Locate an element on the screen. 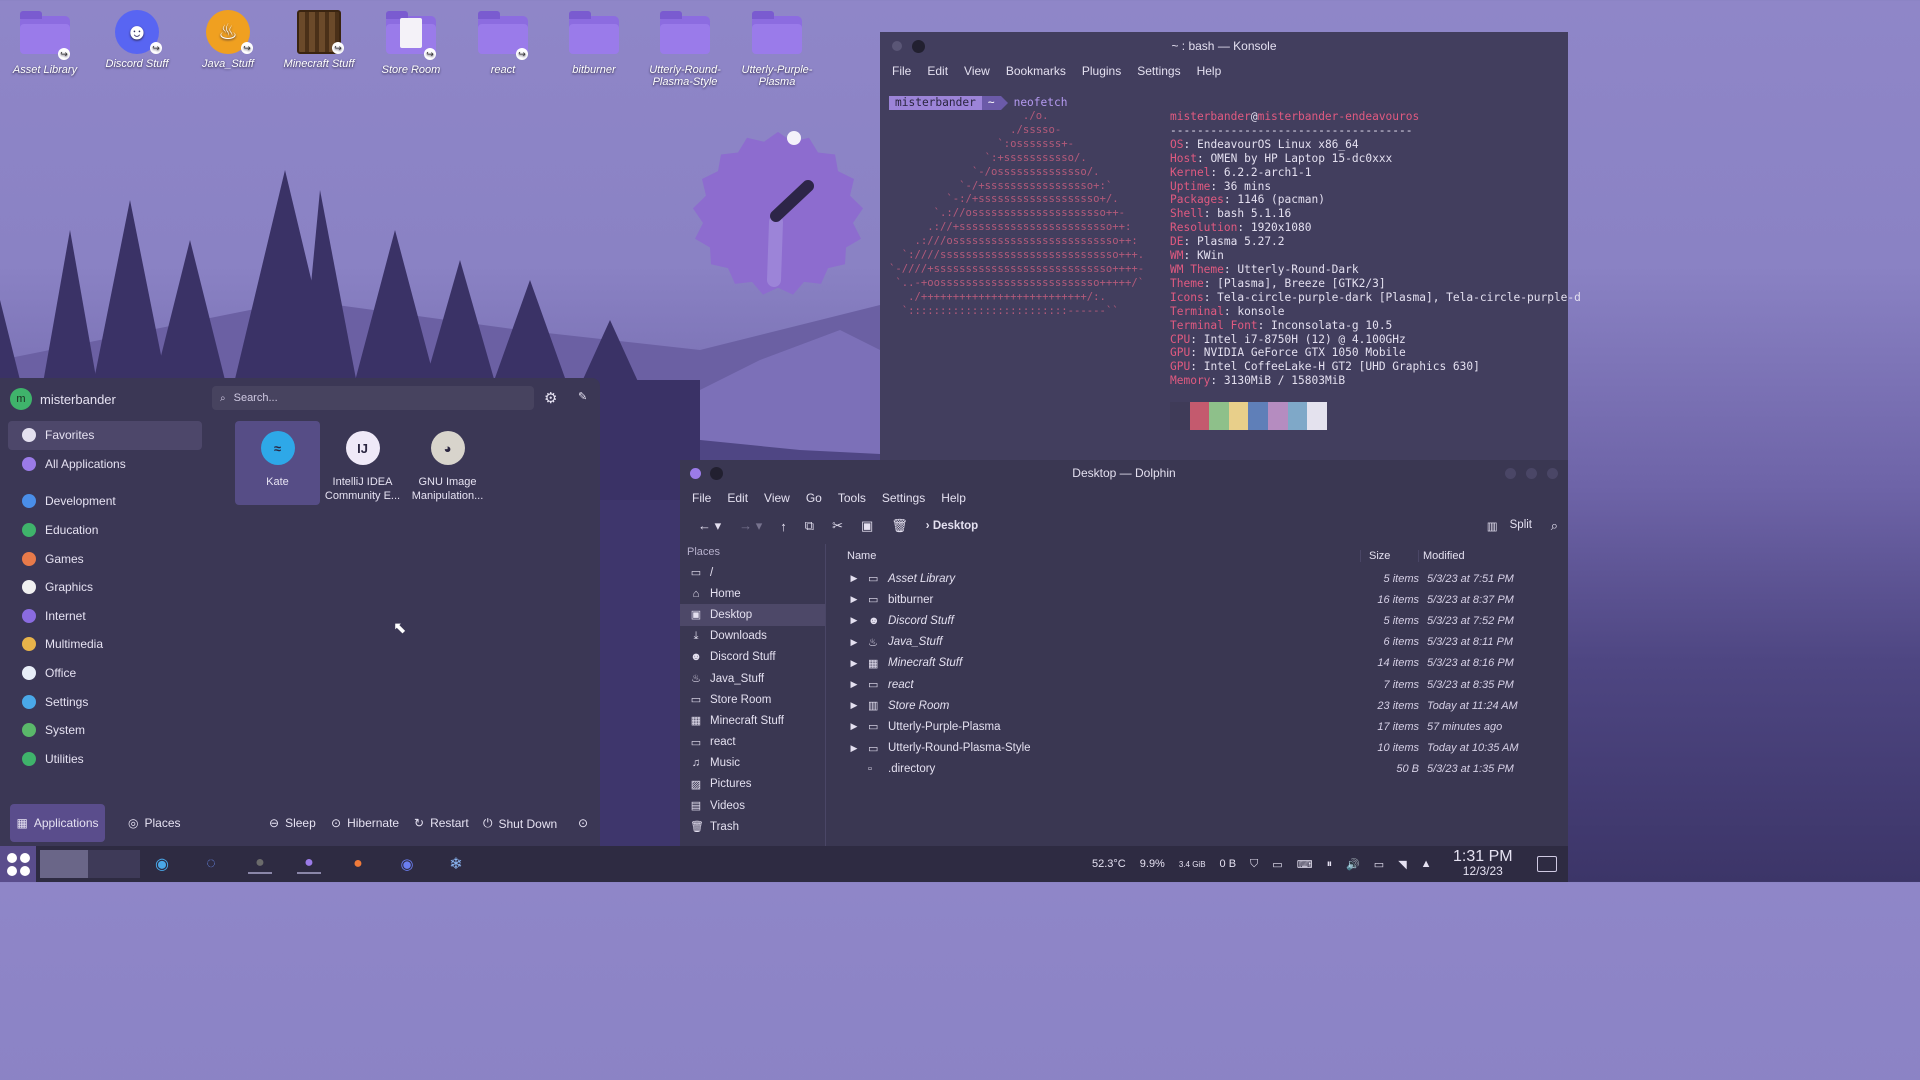 The width and height of the screenshot is (1920, 1080). dolphin-menu-edit: Edit is located at coordinates (737, 498).